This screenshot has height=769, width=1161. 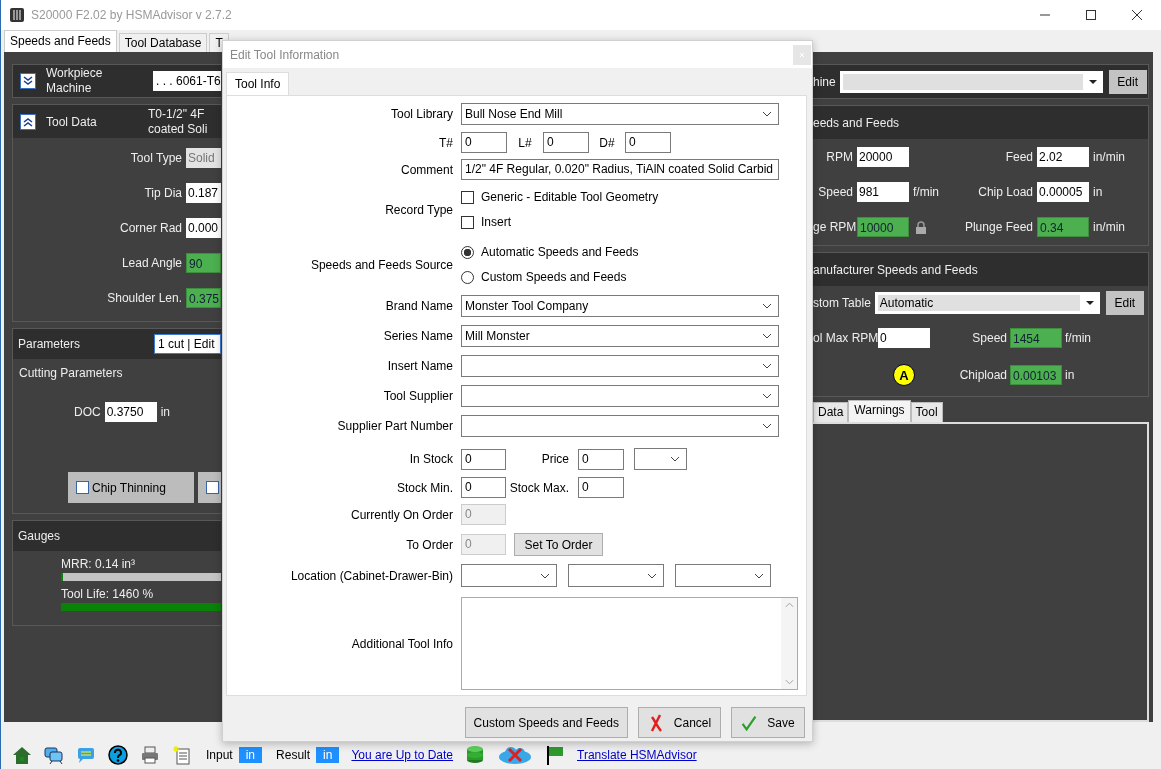 I want to click on value-field: 0.375, so click(x=203, y=298).